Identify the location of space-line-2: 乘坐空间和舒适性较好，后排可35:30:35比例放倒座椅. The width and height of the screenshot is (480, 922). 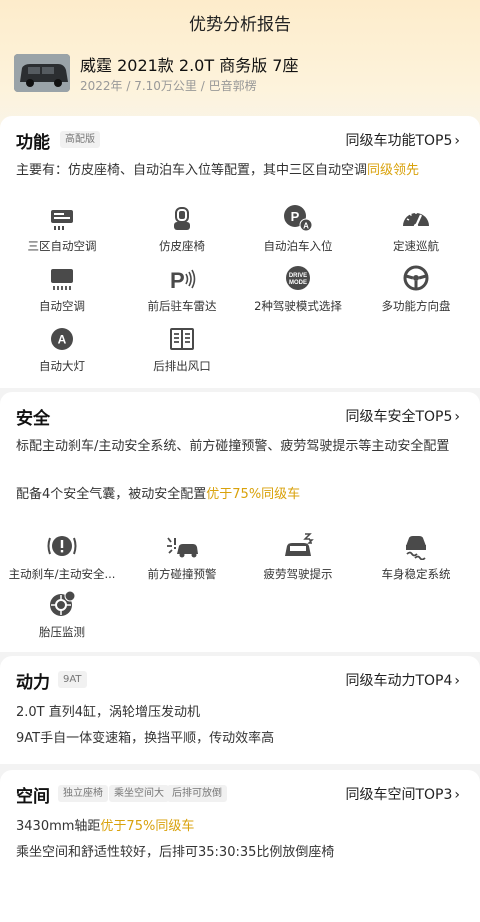
(175, 852).